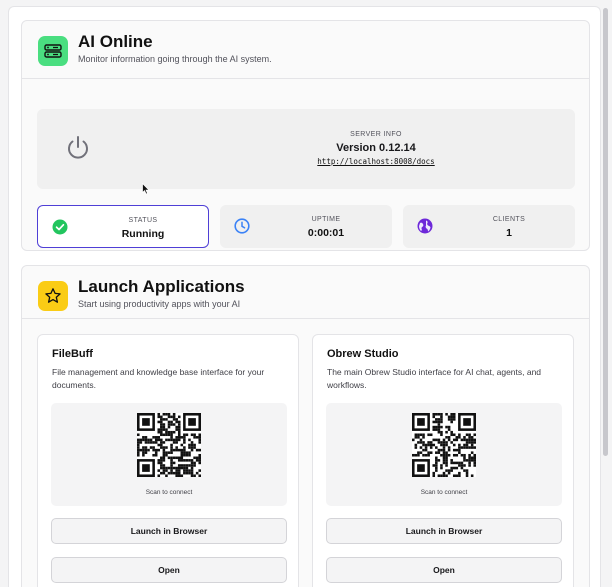 Image resolution: width=612 pixels, height=587 pixels. Describe the element at coordinates (376, 134) in the screenshot. I see `server-info-label: SERVER INFO` at that location.